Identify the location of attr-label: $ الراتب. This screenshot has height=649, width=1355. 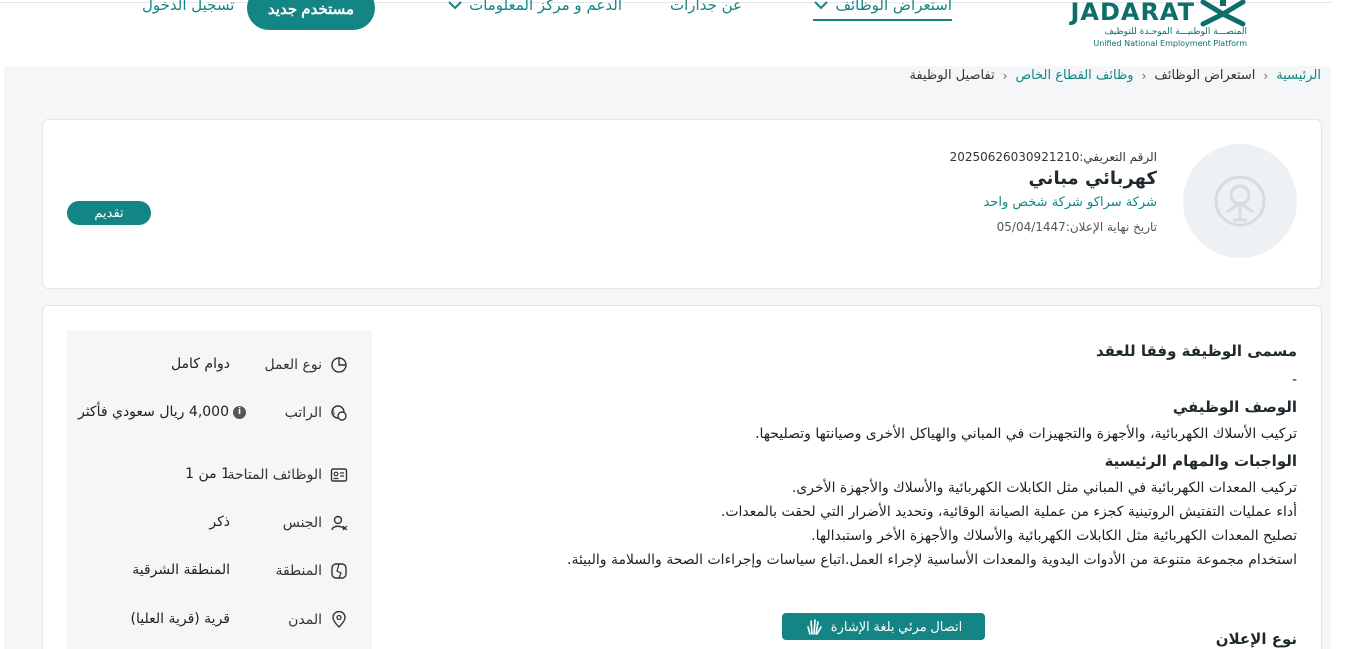
(316, 413).